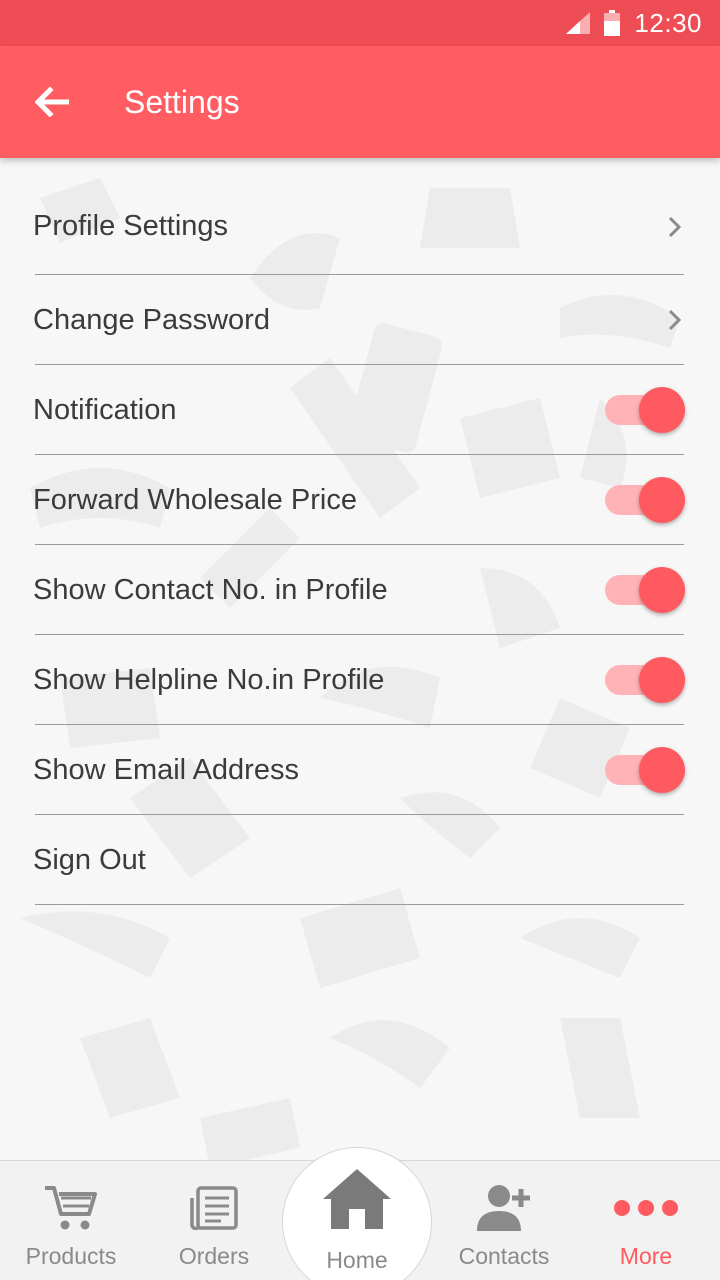  I want to click on settings-item-label: Profile Settings, so click(131, 226).